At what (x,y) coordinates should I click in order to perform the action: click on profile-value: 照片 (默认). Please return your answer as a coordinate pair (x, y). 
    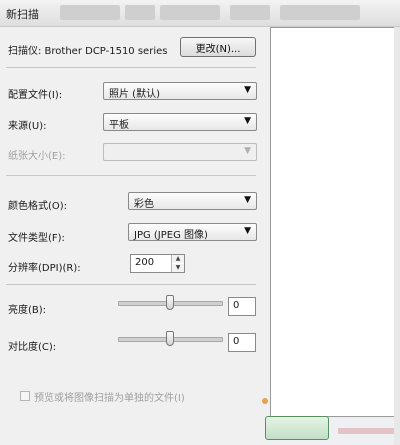
    Looking at the image, I should click on (134, 94).